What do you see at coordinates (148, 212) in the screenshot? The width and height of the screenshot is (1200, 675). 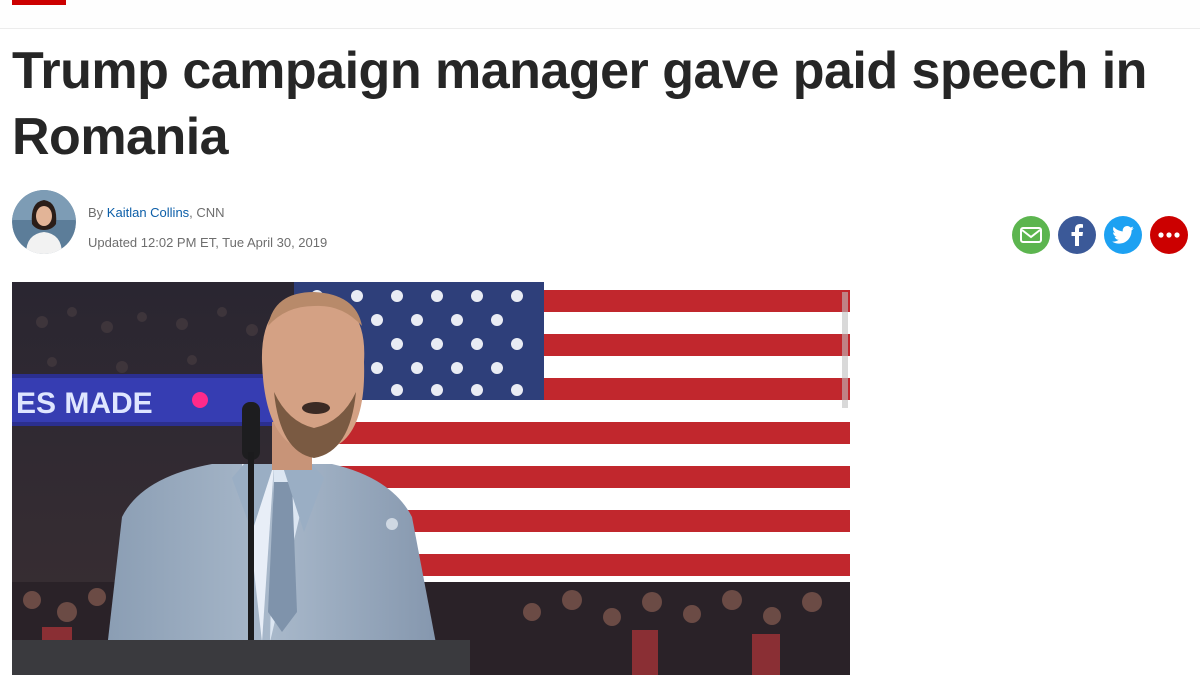 I see `author-link: Kaitlan Collins` at bounding box center [148, 212].